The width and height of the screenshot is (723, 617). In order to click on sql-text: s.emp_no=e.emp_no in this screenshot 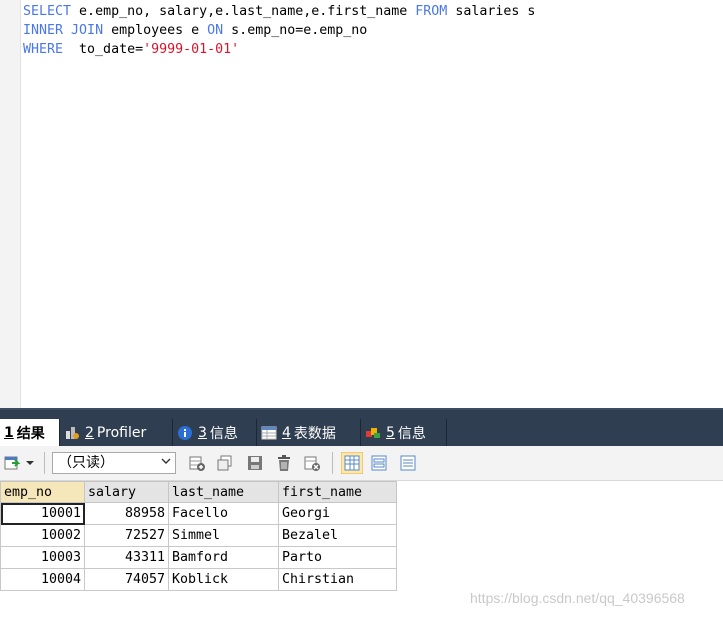, I will do `click(295, 30)`.